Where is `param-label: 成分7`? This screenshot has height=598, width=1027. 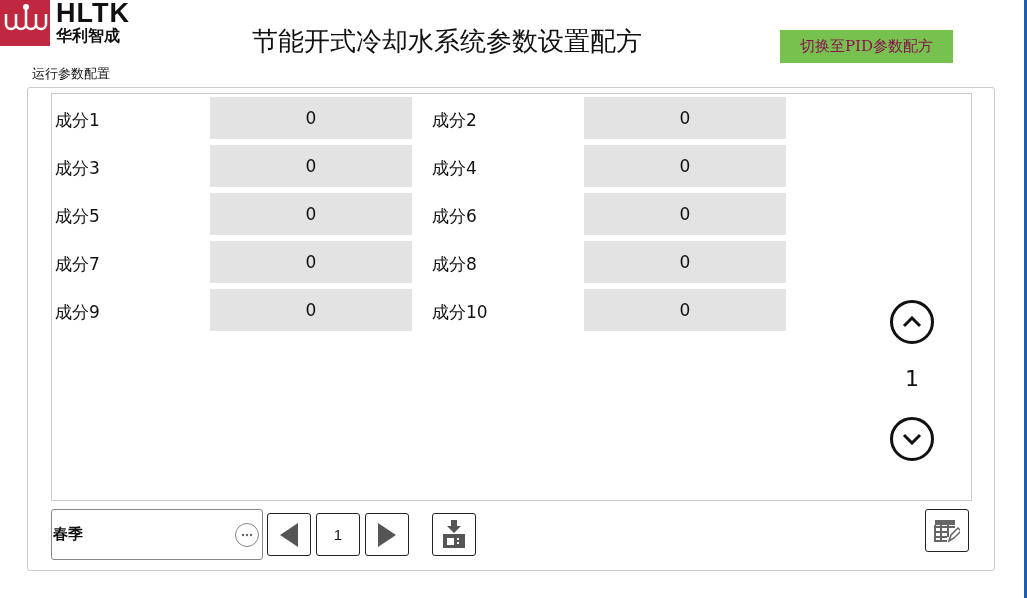 param-label: 成分7 is located at coordinates (78, 264).